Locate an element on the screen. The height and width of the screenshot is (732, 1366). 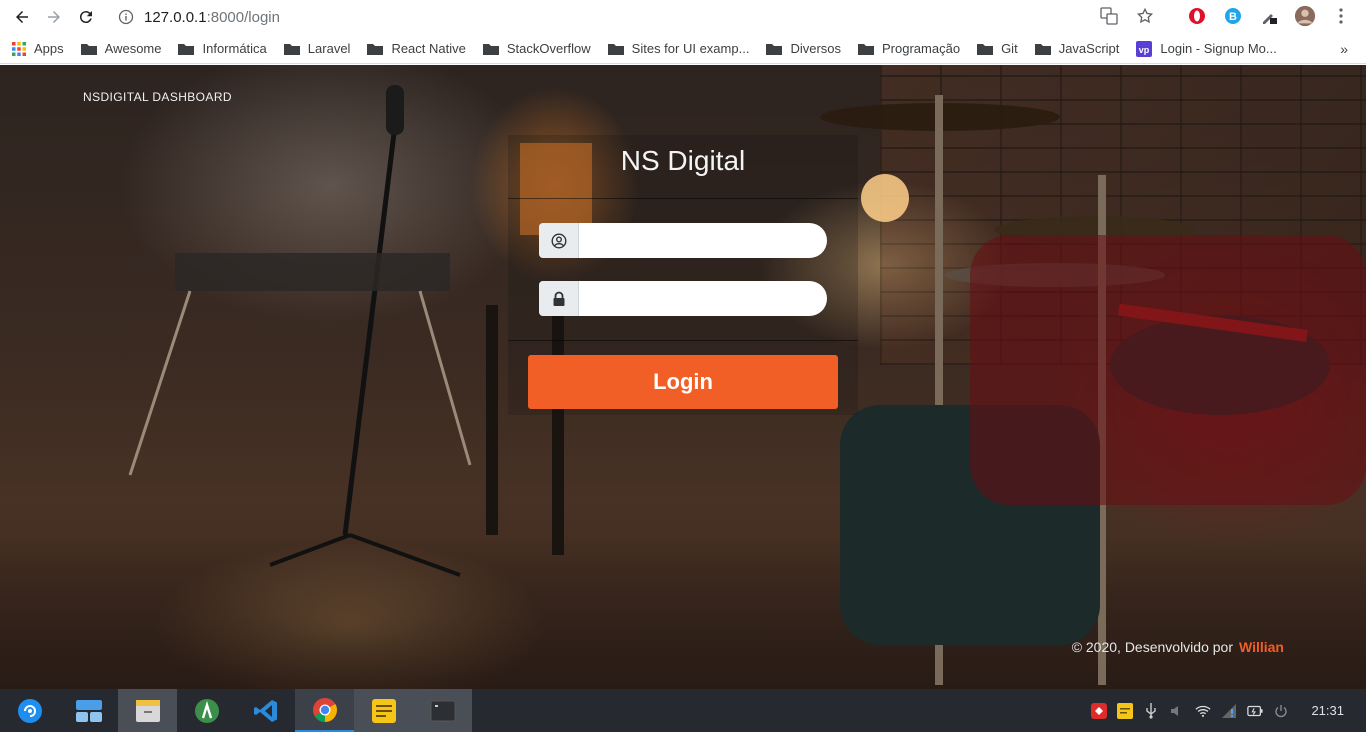
svg-text: B is located at coordinates (1233, 17).